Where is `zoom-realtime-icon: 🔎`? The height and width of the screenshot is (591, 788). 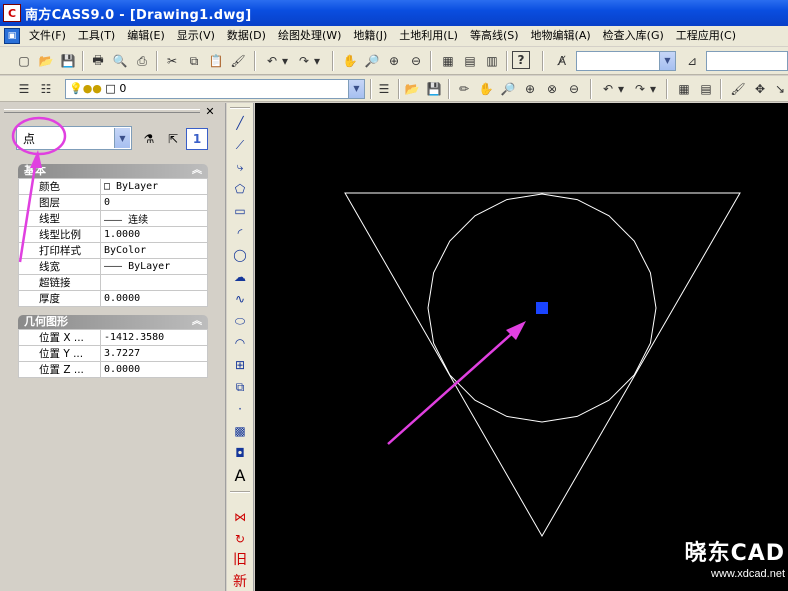
zoom-realtime-icon: 🔎 is located at coordinates (372, 61).